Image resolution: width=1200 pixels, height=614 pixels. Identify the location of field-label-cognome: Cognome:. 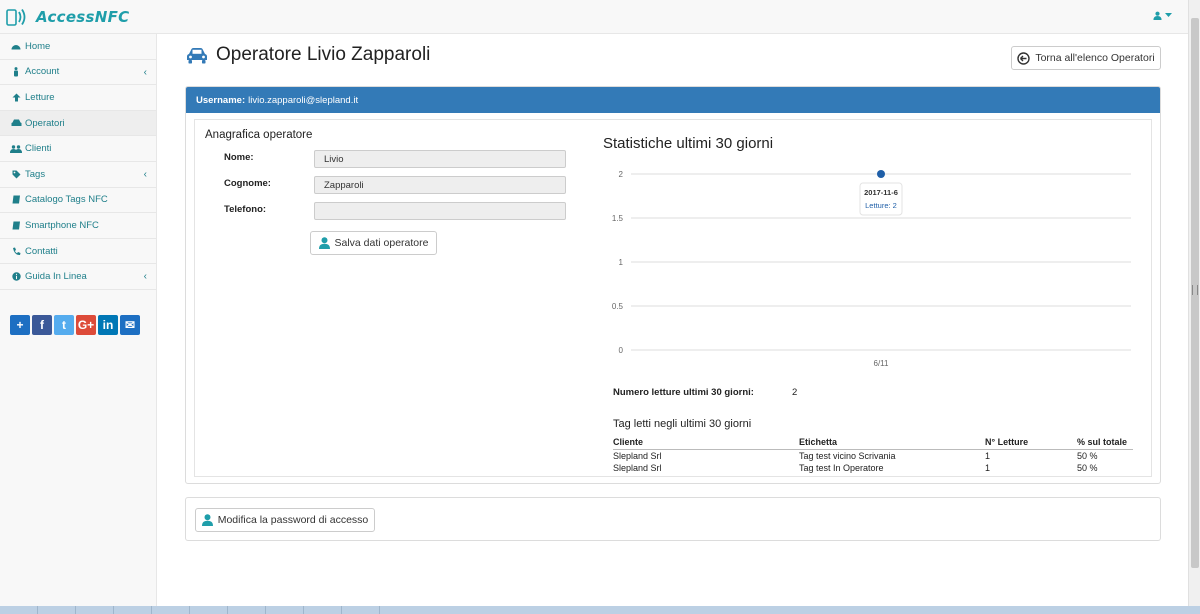
(247, 183).